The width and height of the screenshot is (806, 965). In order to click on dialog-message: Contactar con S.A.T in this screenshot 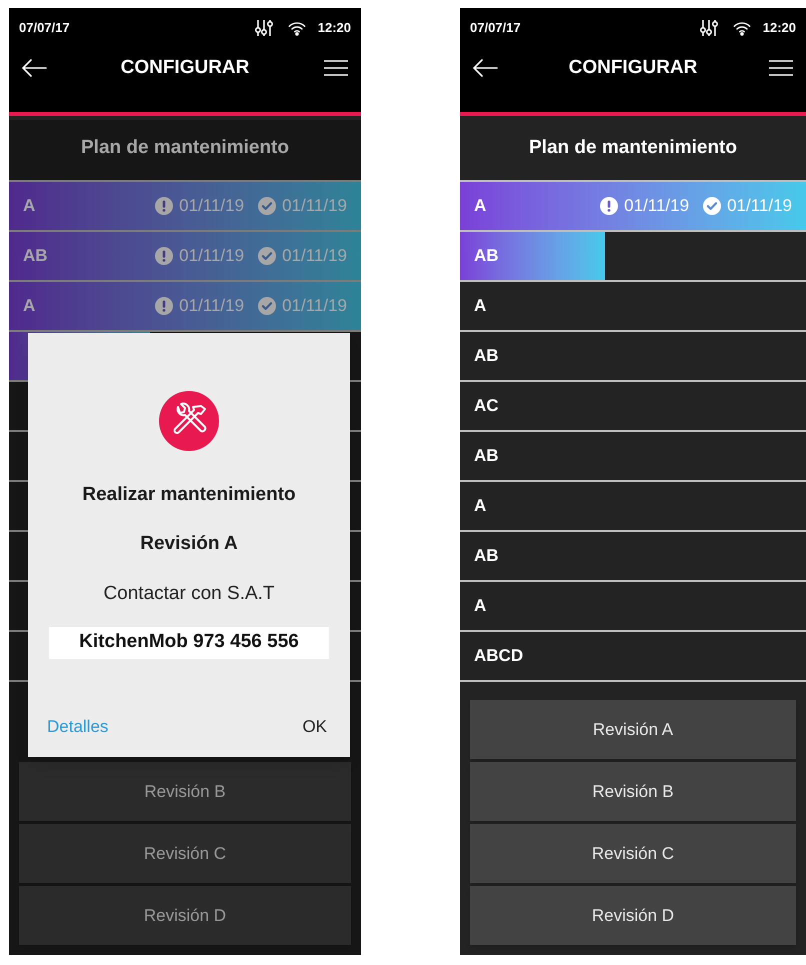, I will do `click(189, 594)`.